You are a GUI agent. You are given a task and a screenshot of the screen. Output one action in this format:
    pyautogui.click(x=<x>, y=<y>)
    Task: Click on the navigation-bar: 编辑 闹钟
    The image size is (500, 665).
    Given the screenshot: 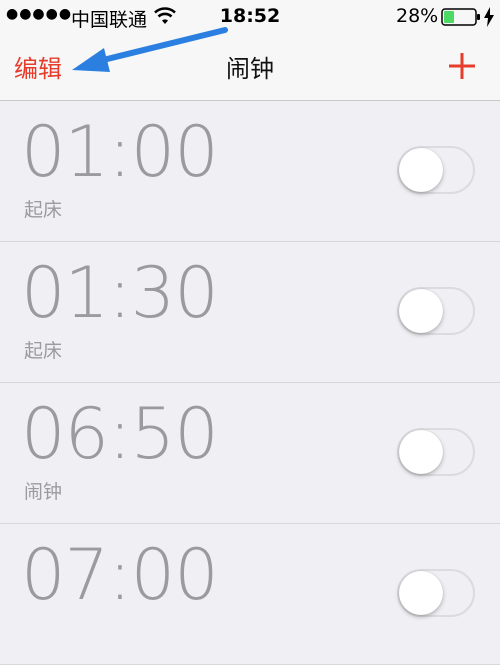 What is the action you would take?
    pyautogui.click(x=250, y=67)
    